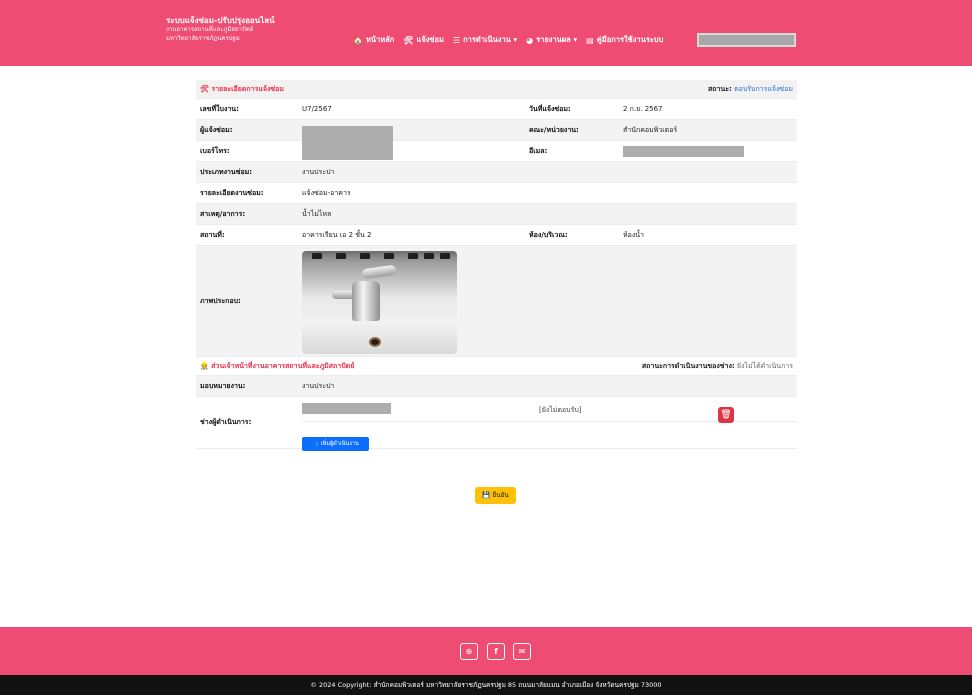 This screenshot has width=972, height=695. Describe the element at coordinates (496, 214) in the screenshot. I see `row-cause: สาเหตุ/อาการ: น้ำไม่ไหล` at that location.